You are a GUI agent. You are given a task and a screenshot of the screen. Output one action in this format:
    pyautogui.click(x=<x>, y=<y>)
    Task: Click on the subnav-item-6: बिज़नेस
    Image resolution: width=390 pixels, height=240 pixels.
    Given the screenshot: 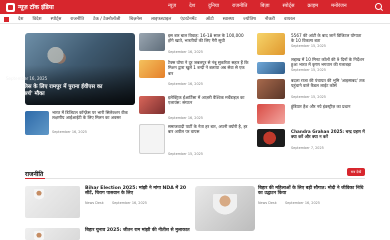 What is the action you would take?
    pyautogui.click(x=135, y=19)
    